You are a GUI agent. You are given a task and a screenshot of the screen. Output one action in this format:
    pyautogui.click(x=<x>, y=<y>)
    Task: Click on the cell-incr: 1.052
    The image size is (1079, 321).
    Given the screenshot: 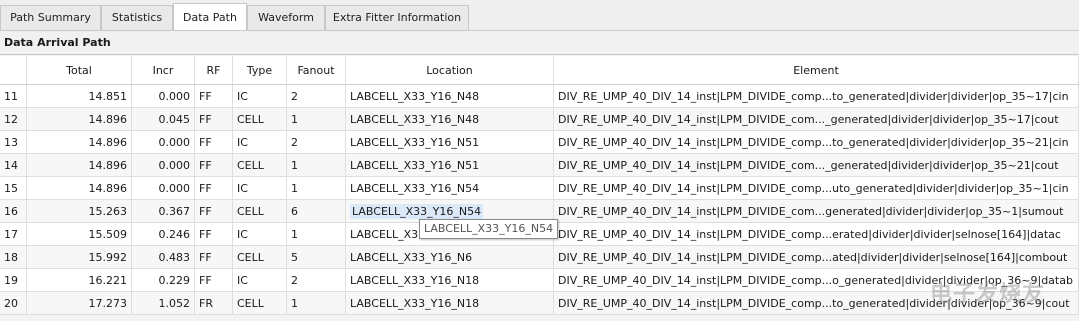 What is the action you would take?
    pyautogui.click(x=163, y=303)
    